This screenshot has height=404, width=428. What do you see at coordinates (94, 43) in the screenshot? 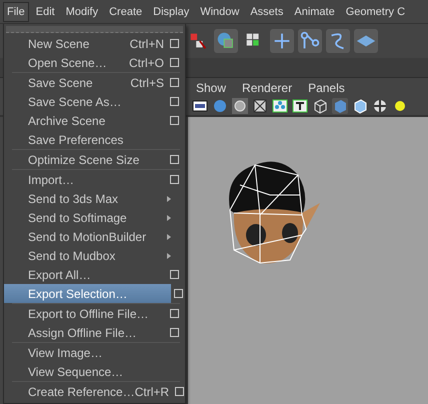
I see `menu-item: New Scene Ctrl+N` at bounding box center [94, 43].